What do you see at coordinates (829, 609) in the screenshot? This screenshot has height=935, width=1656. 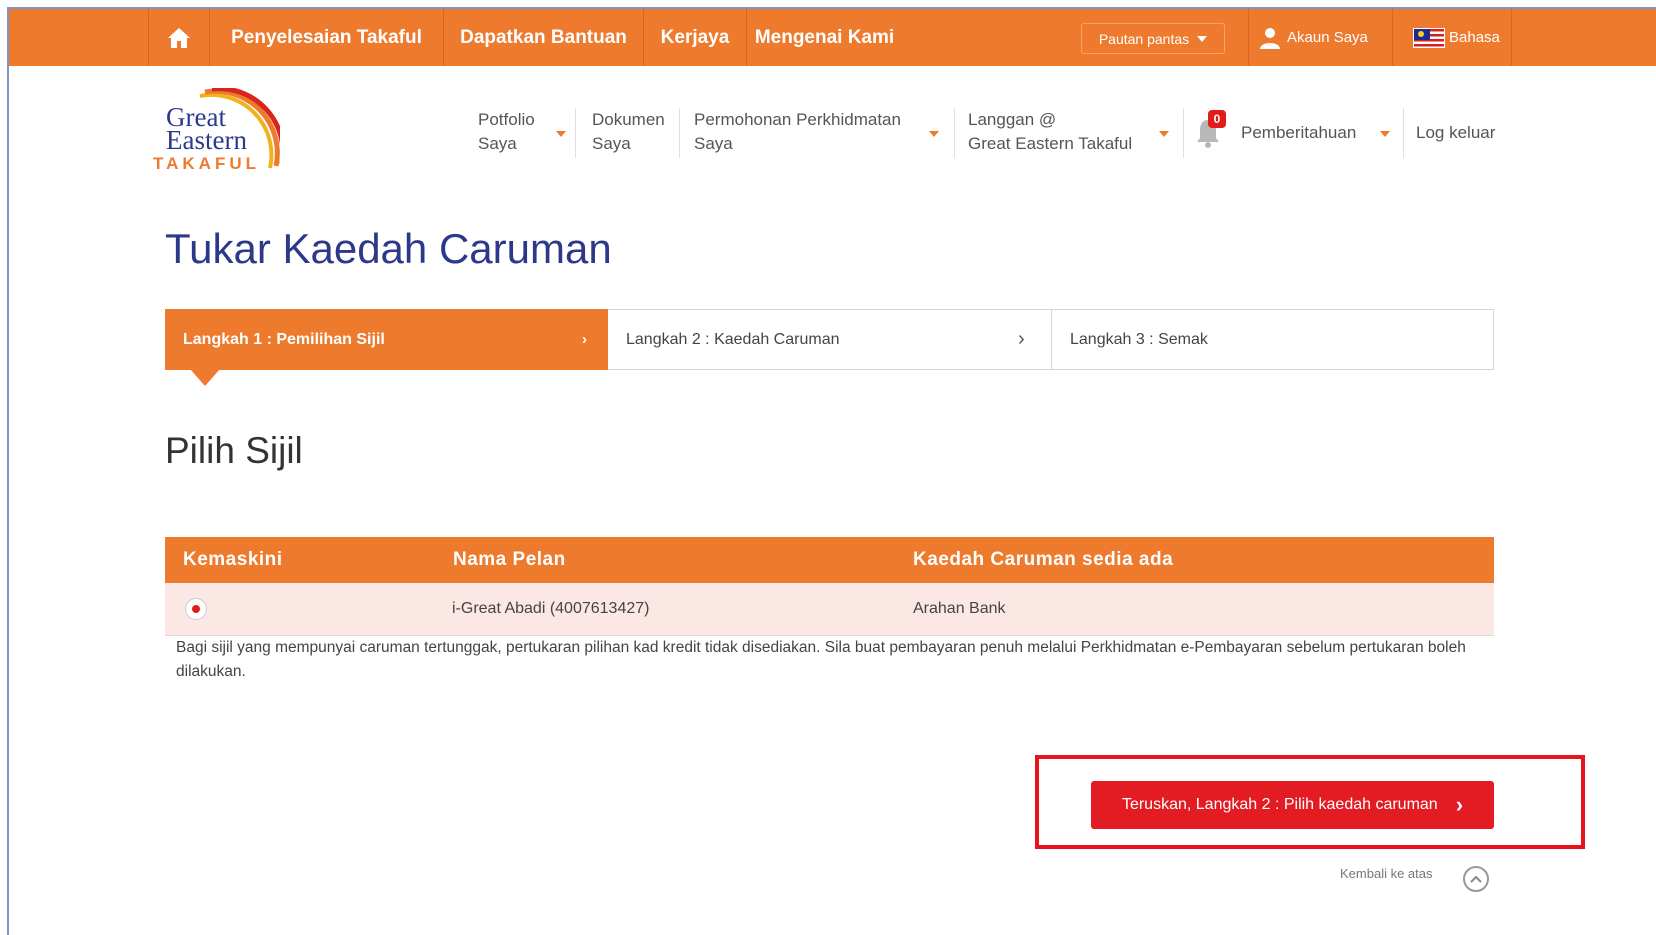 I see `table-row: i-Great Abadi (4007613427) Arahan Bank` at bounding box center [829, 609].